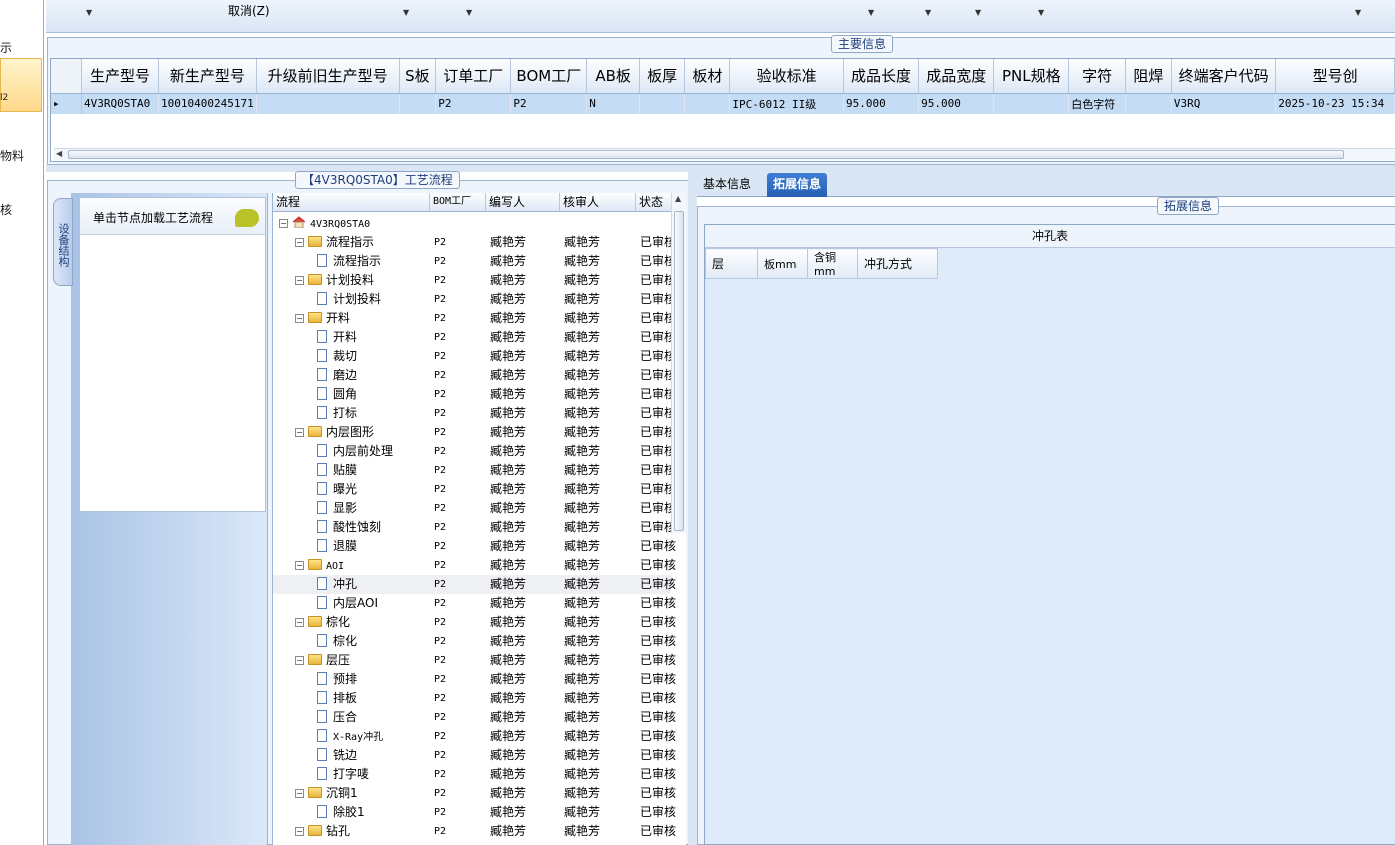 Image resolution: width=1395 pixels, height=845 pixels. What do you see at coordinates (1224, 103) in the screenshot?
I see `grid-cell: V3RQ` at bounding box center [1224, 103].